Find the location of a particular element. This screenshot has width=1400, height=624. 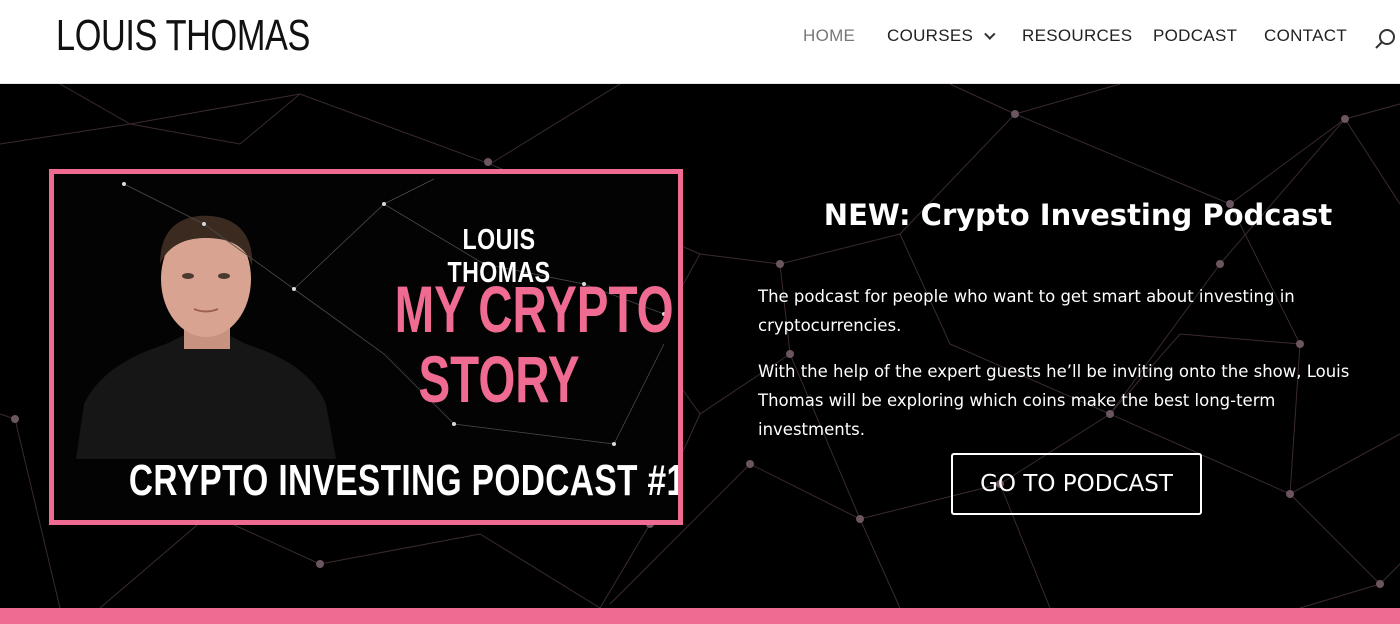

go-to-podcast-button: GO TO PODCAST is located at coordinates (1076, 484).